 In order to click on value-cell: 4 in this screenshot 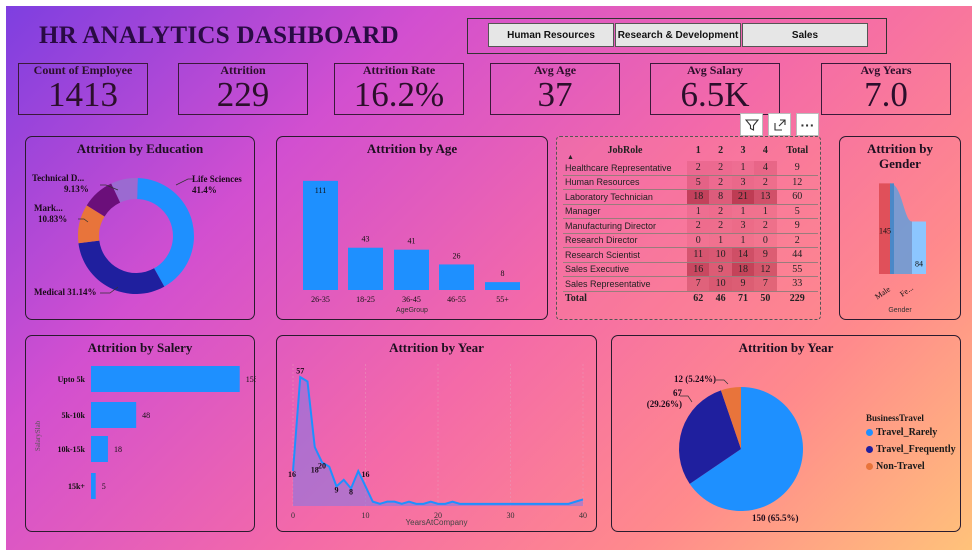, I will do `click(765, 168)`.